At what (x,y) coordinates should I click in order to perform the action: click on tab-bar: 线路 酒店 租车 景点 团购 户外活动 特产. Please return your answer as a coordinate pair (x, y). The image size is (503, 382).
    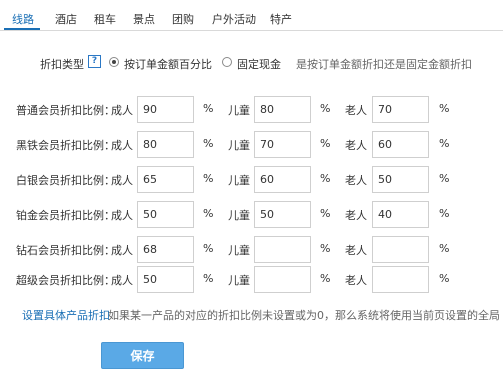
    Looking at the image, I should click on (251, 15).